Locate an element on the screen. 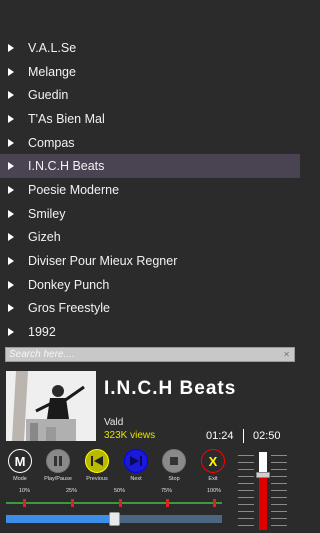 The image size is (320, 533). current-time: 01:24 is located at coordinates (220, 436).